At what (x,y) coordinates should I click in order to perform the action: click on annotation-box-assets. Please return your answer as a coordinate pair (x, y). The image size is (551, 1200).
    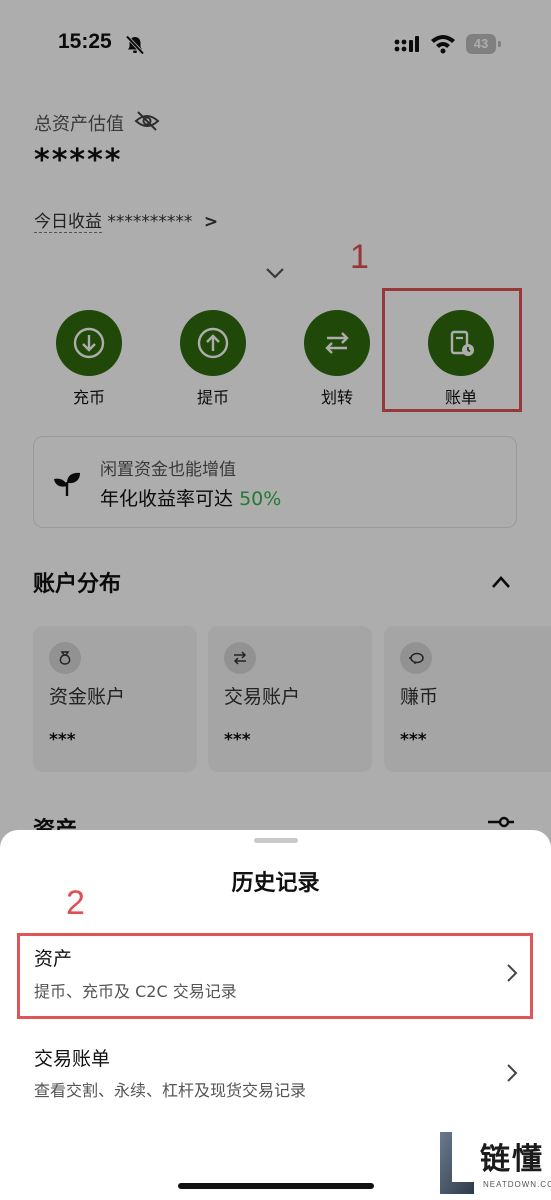
    Looking at the image, I should click on (275, 976).